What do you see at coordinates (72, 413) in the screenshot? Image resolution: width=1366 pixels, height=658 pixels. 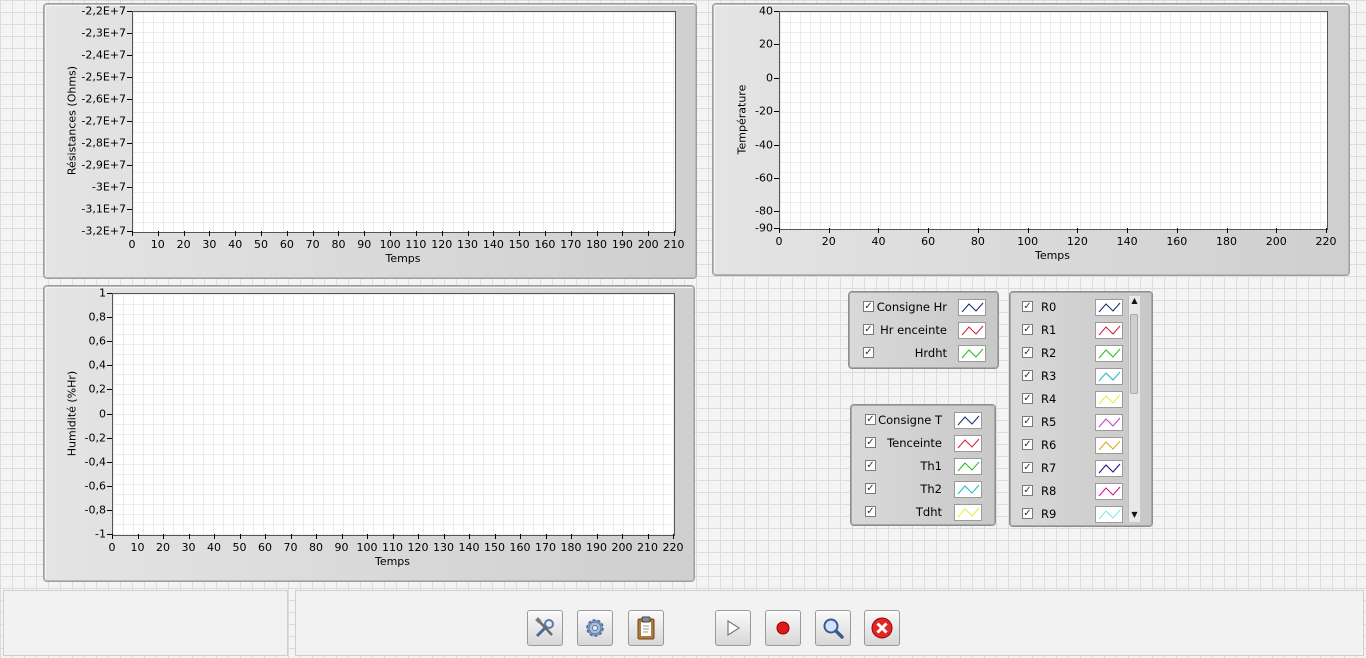 I see `humidity-y-axis-title: Humidité (%Hr)` at bounding box center [72, 413].